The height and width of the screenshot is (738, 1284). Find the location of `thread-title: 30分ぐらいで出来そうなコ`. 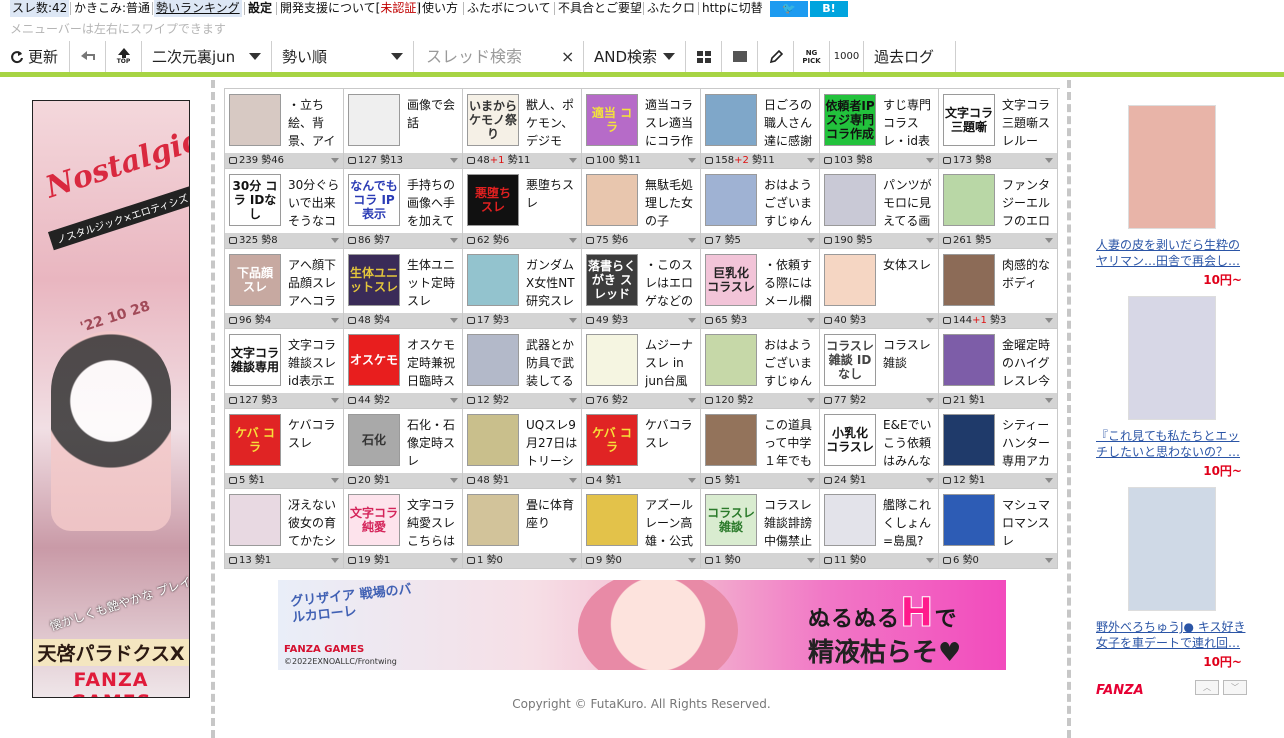

thread-title: 30分ぐらいで出来そうなコ is located at coordinates (314, 203).